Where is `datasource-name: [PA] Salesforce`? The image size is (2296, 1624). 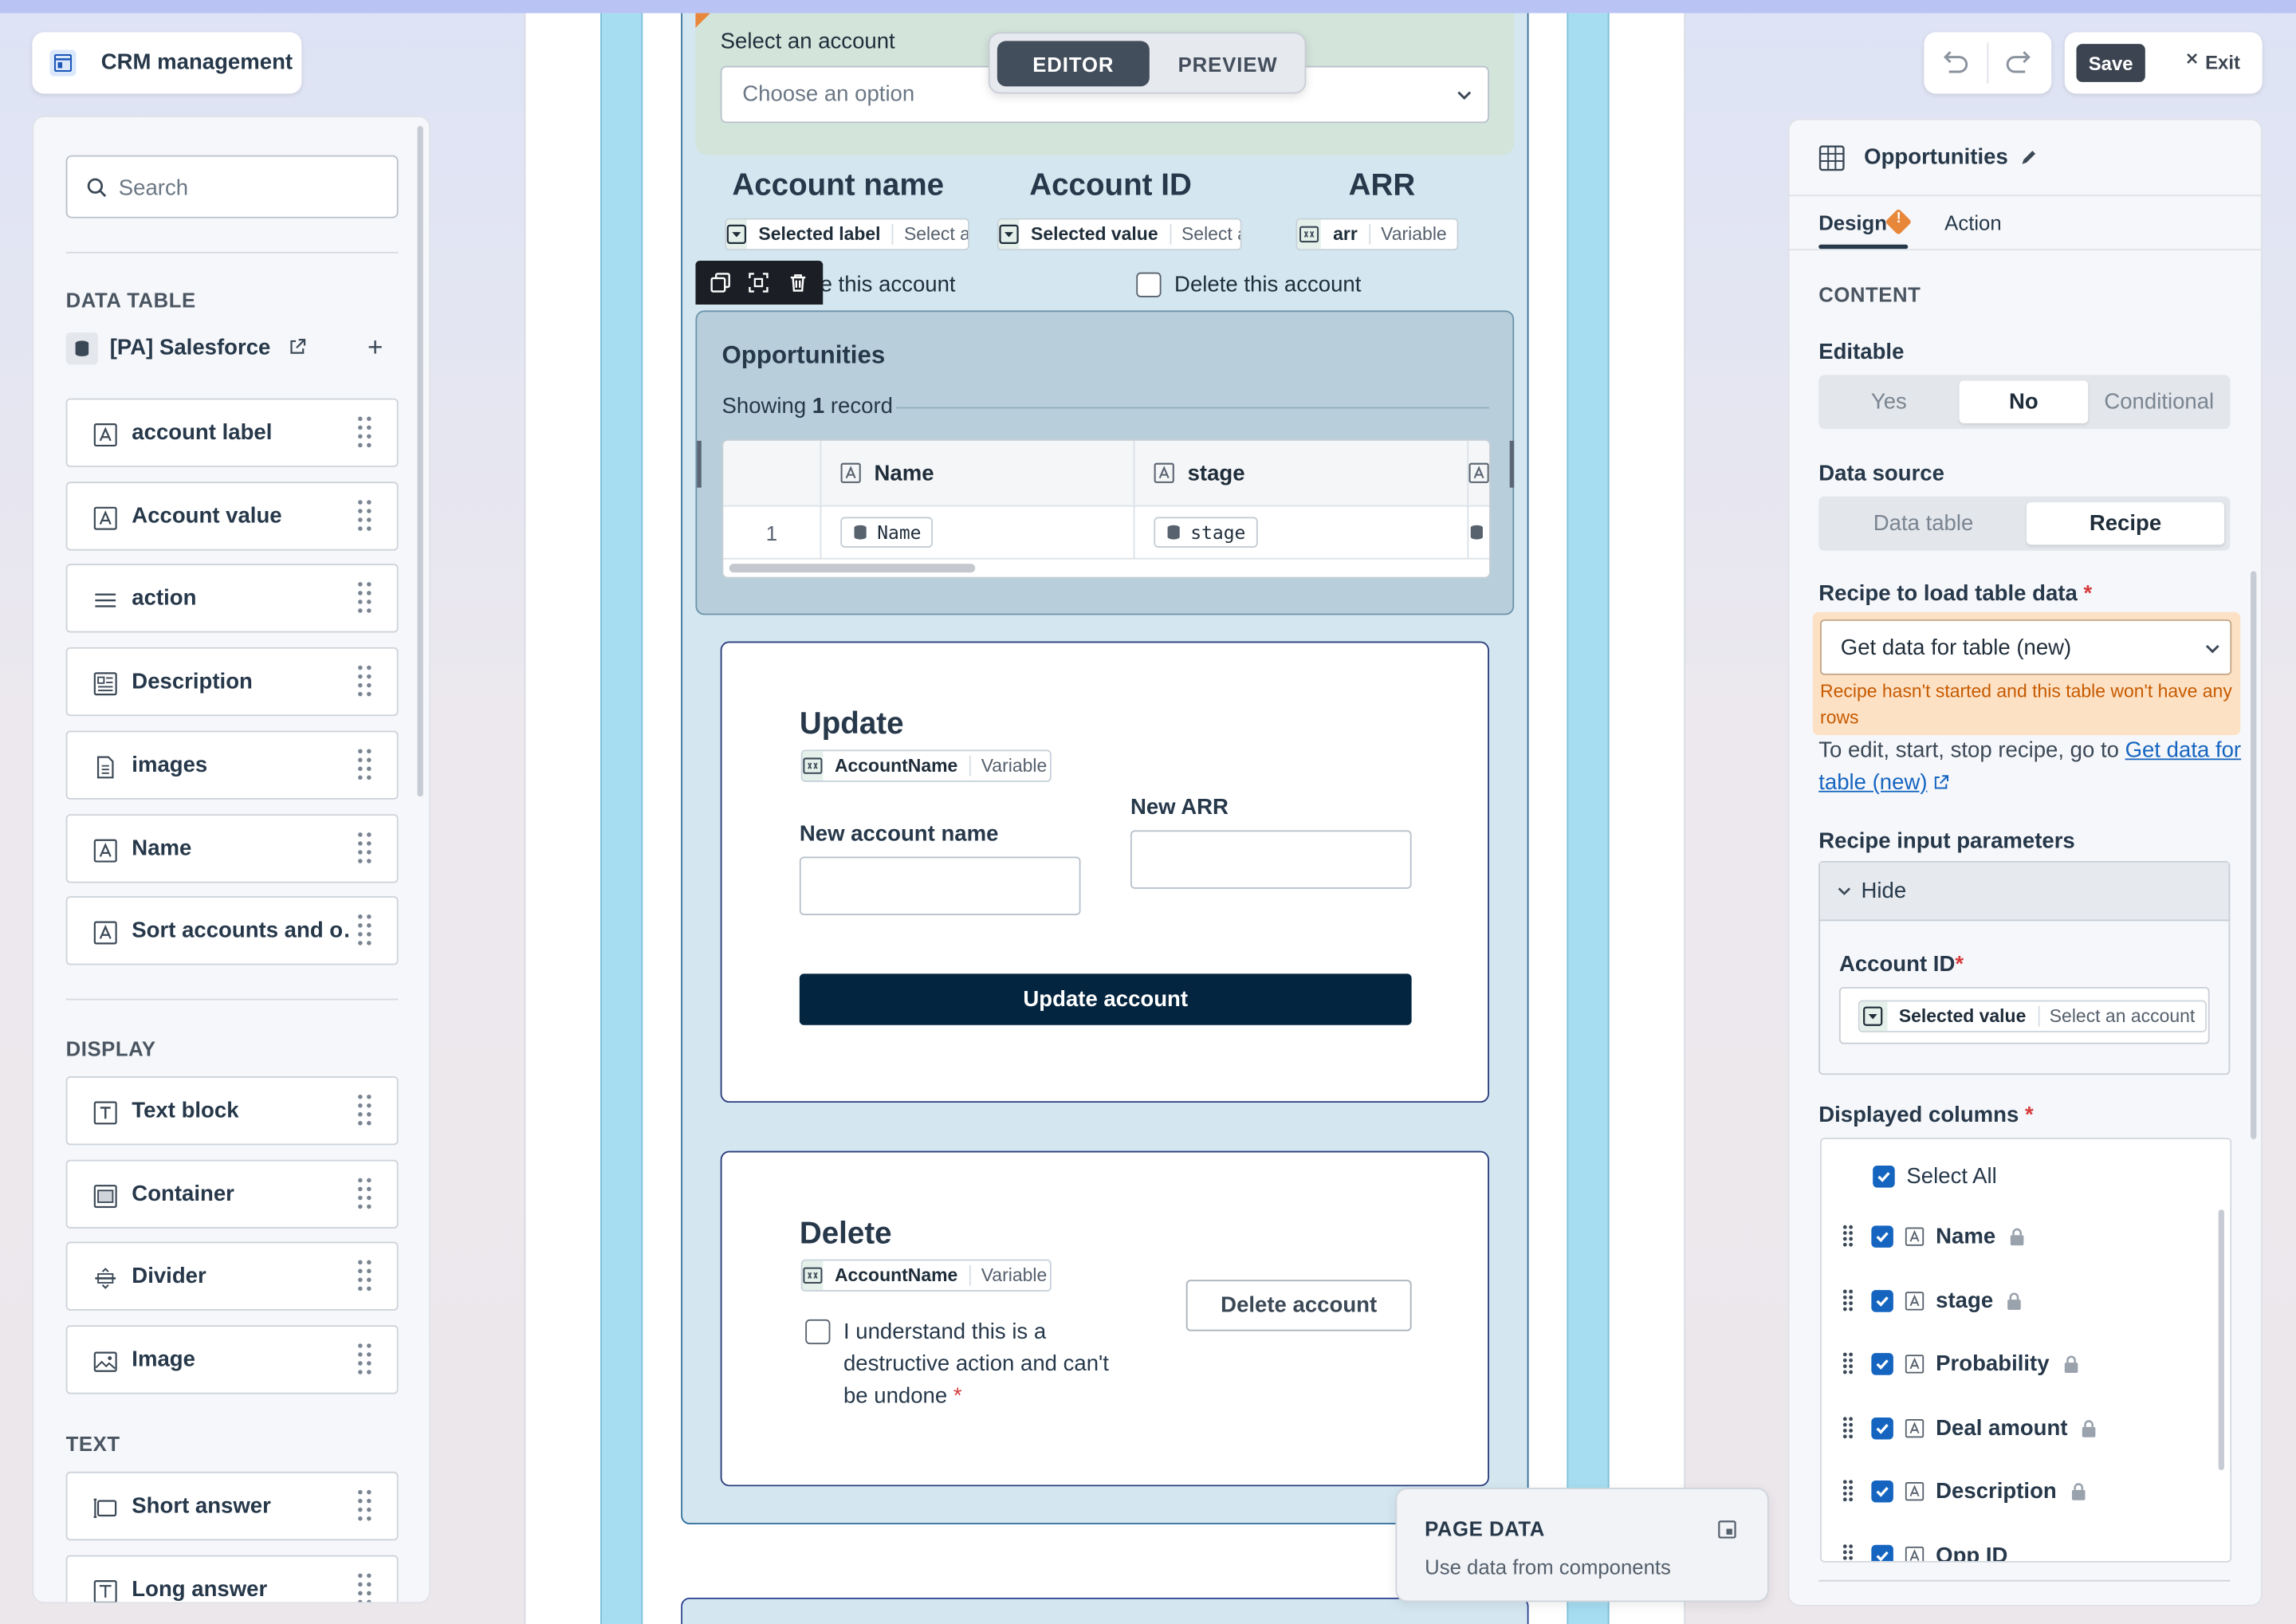
datasource-name: [PA] Salesforce is located at coordinates (190, 348).